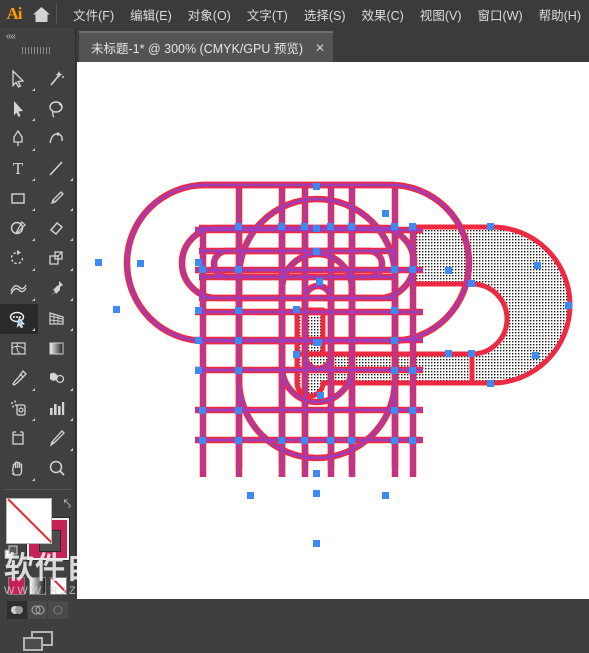  What do you see at coordinates (560, 14) in the screenshot?
I see `menu-help: 帮助(H)` at bounding box center [560, 14].